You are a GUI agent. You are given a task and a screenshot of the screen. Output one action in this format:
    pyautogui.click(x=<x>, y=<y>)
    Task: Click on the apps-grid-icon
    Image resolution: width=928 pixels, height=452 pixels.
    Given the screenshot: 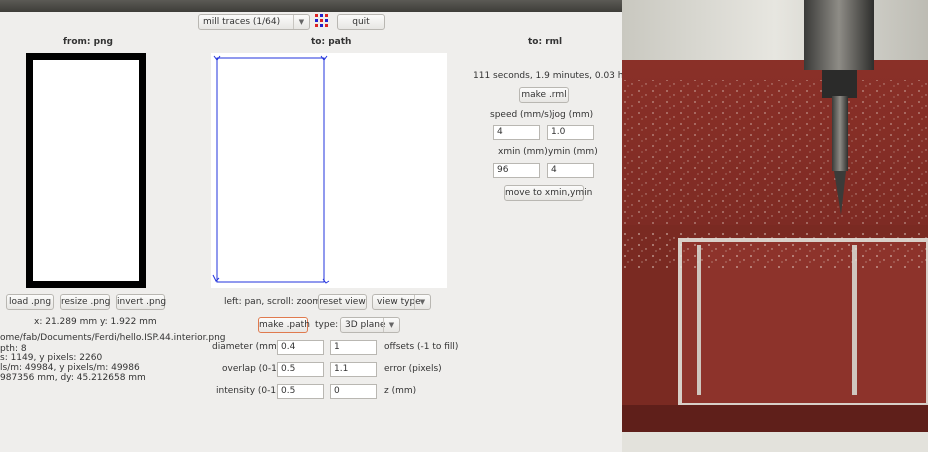 What is the action you would take?
    pyautogui.click(x=322, y=21)
    